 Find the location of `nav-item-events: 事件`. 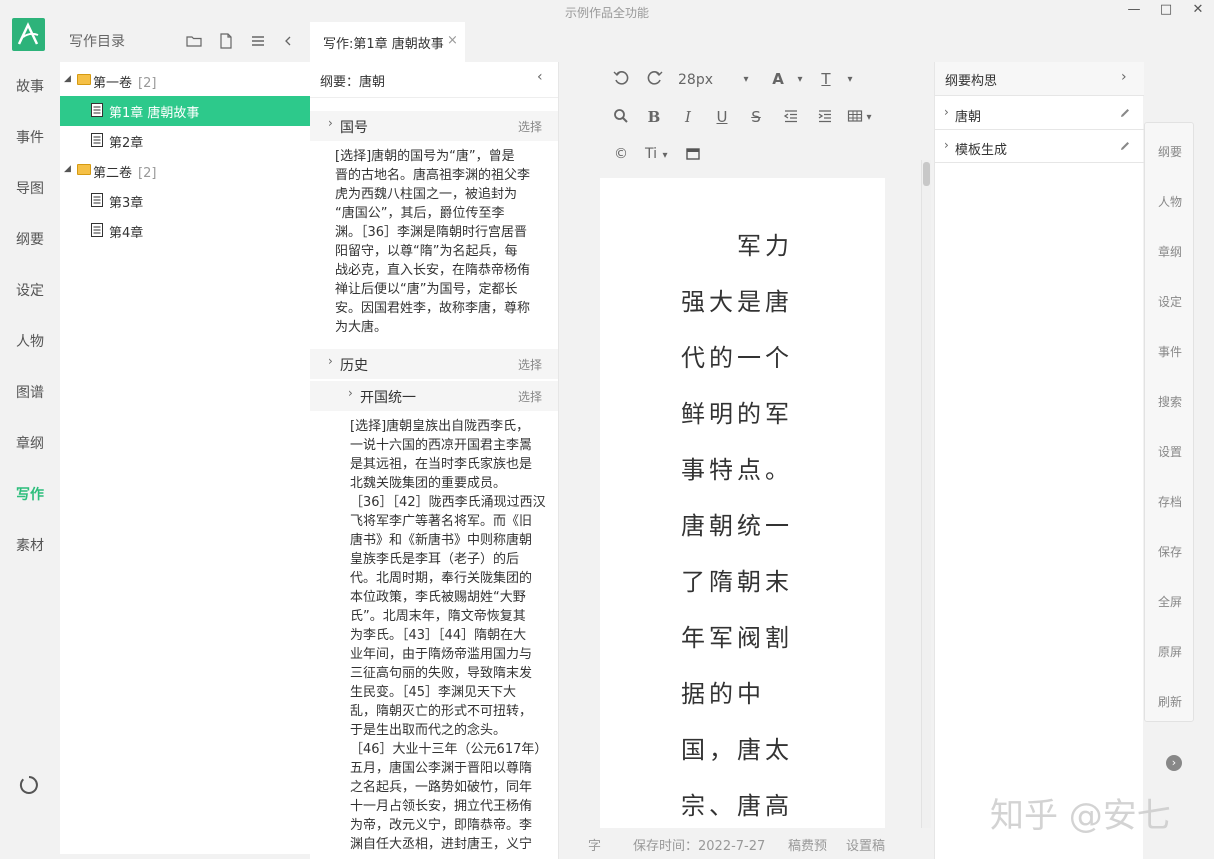

nav-item-events: 事件 is located at coordinates (30, 137).